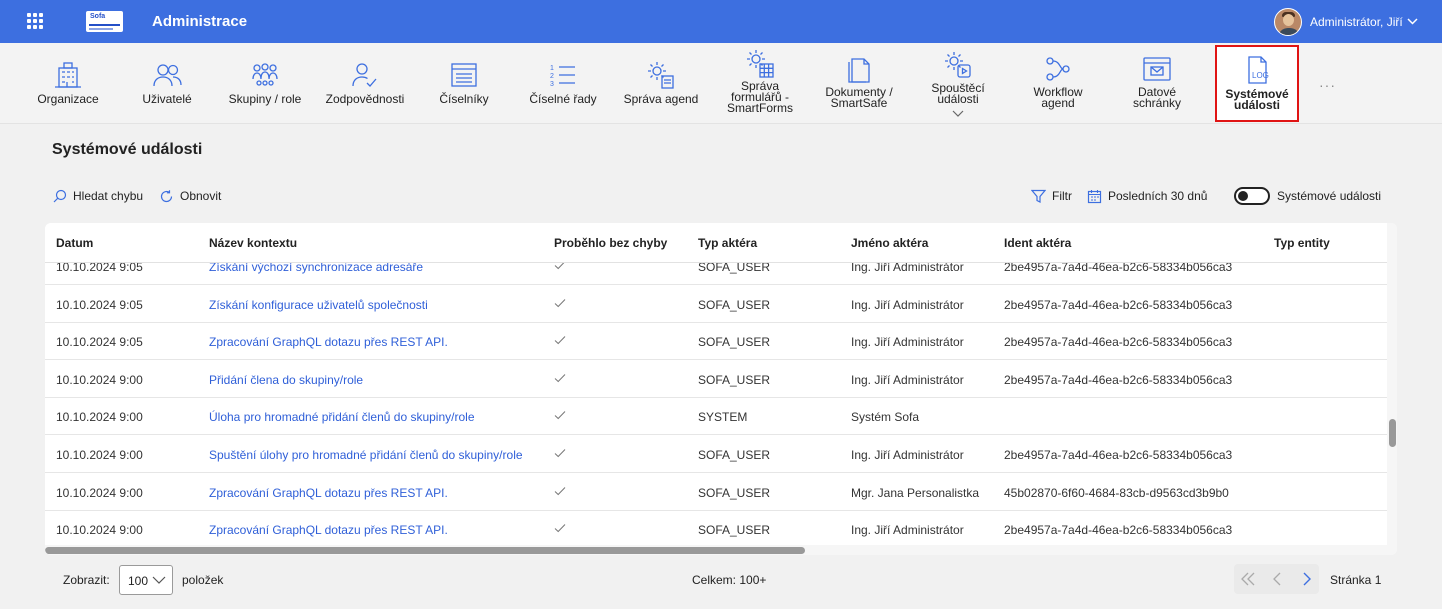 The image size is (1442, 609). Describe the element at coordinates (1277, 579) in the screenshot. I see `prev-page-icon` at that location.